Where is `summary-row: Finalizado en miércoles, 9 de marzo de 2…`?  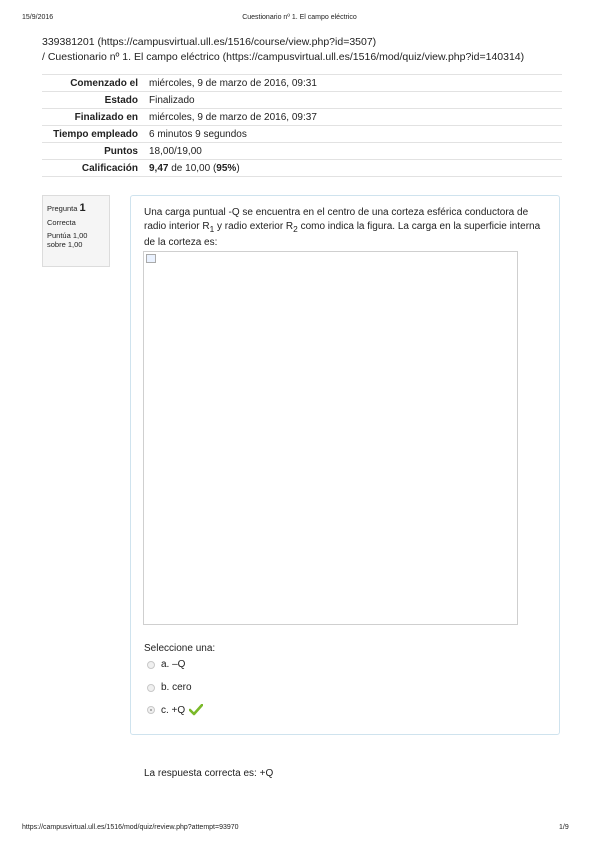
summary-row: Finalizado en miércoles, 9 de marzo de 2… is located at coordinates (302, 117).